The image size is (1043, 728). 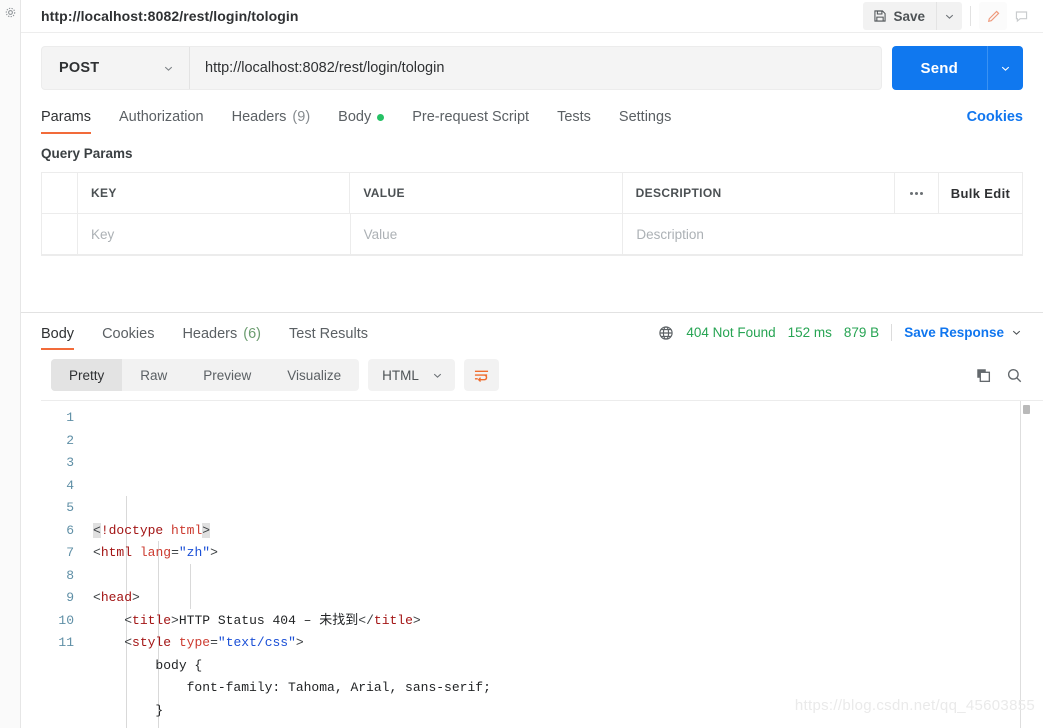 I want to click on line-number: 2, so click(x=70, y=440).